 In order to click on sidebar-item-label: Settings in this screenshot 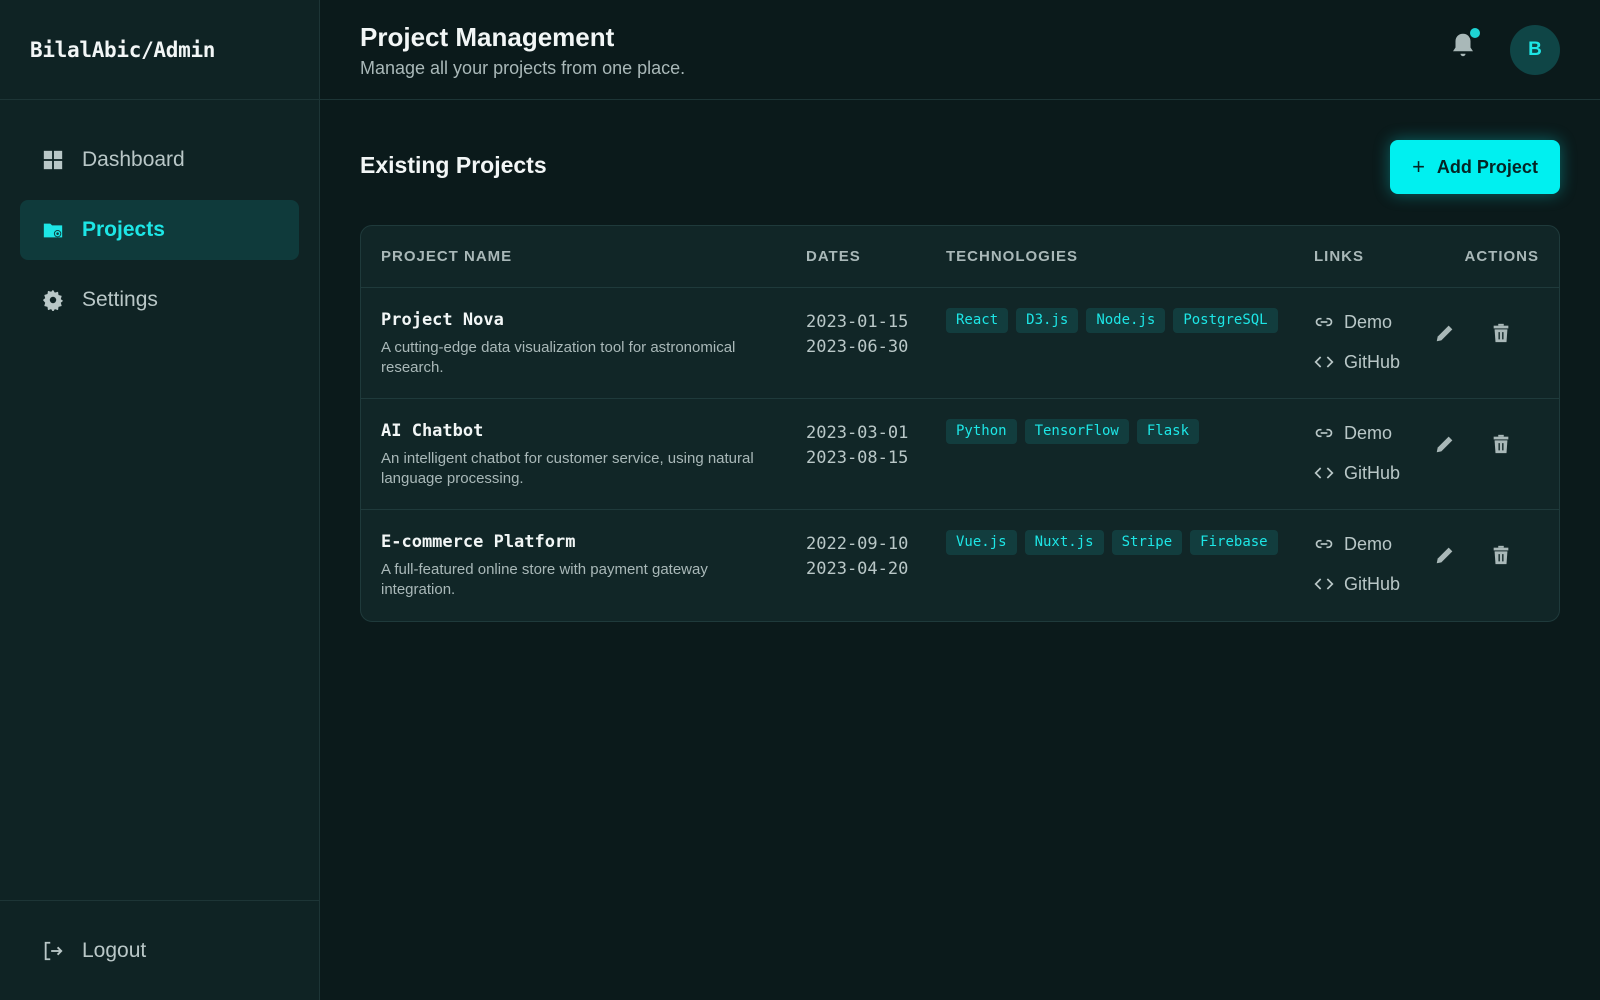, I will do `click(120, 299)`.